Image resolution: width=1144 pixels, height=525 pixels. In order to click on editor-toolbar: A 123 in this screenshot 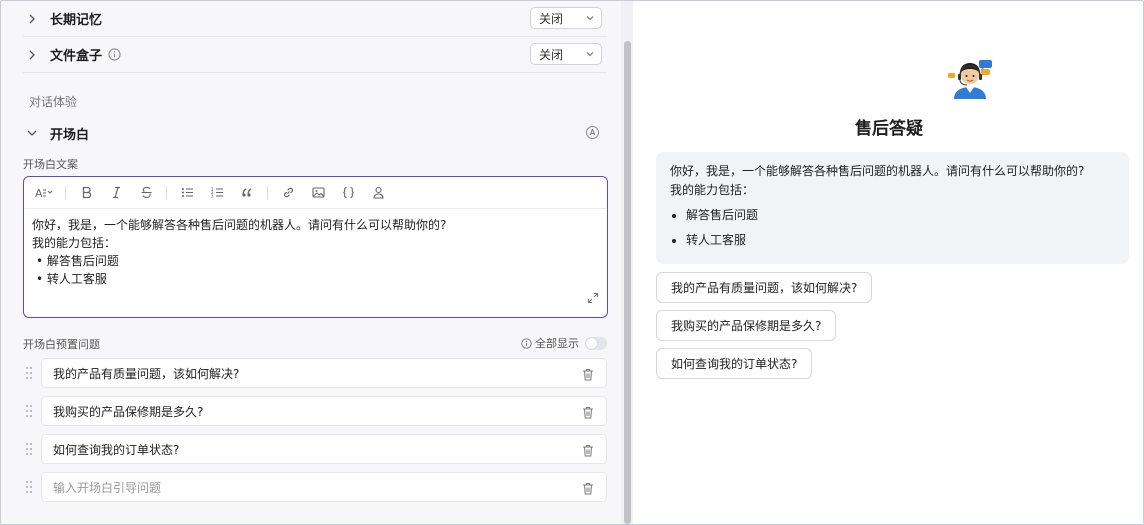, I will do `click(315, 193)`.